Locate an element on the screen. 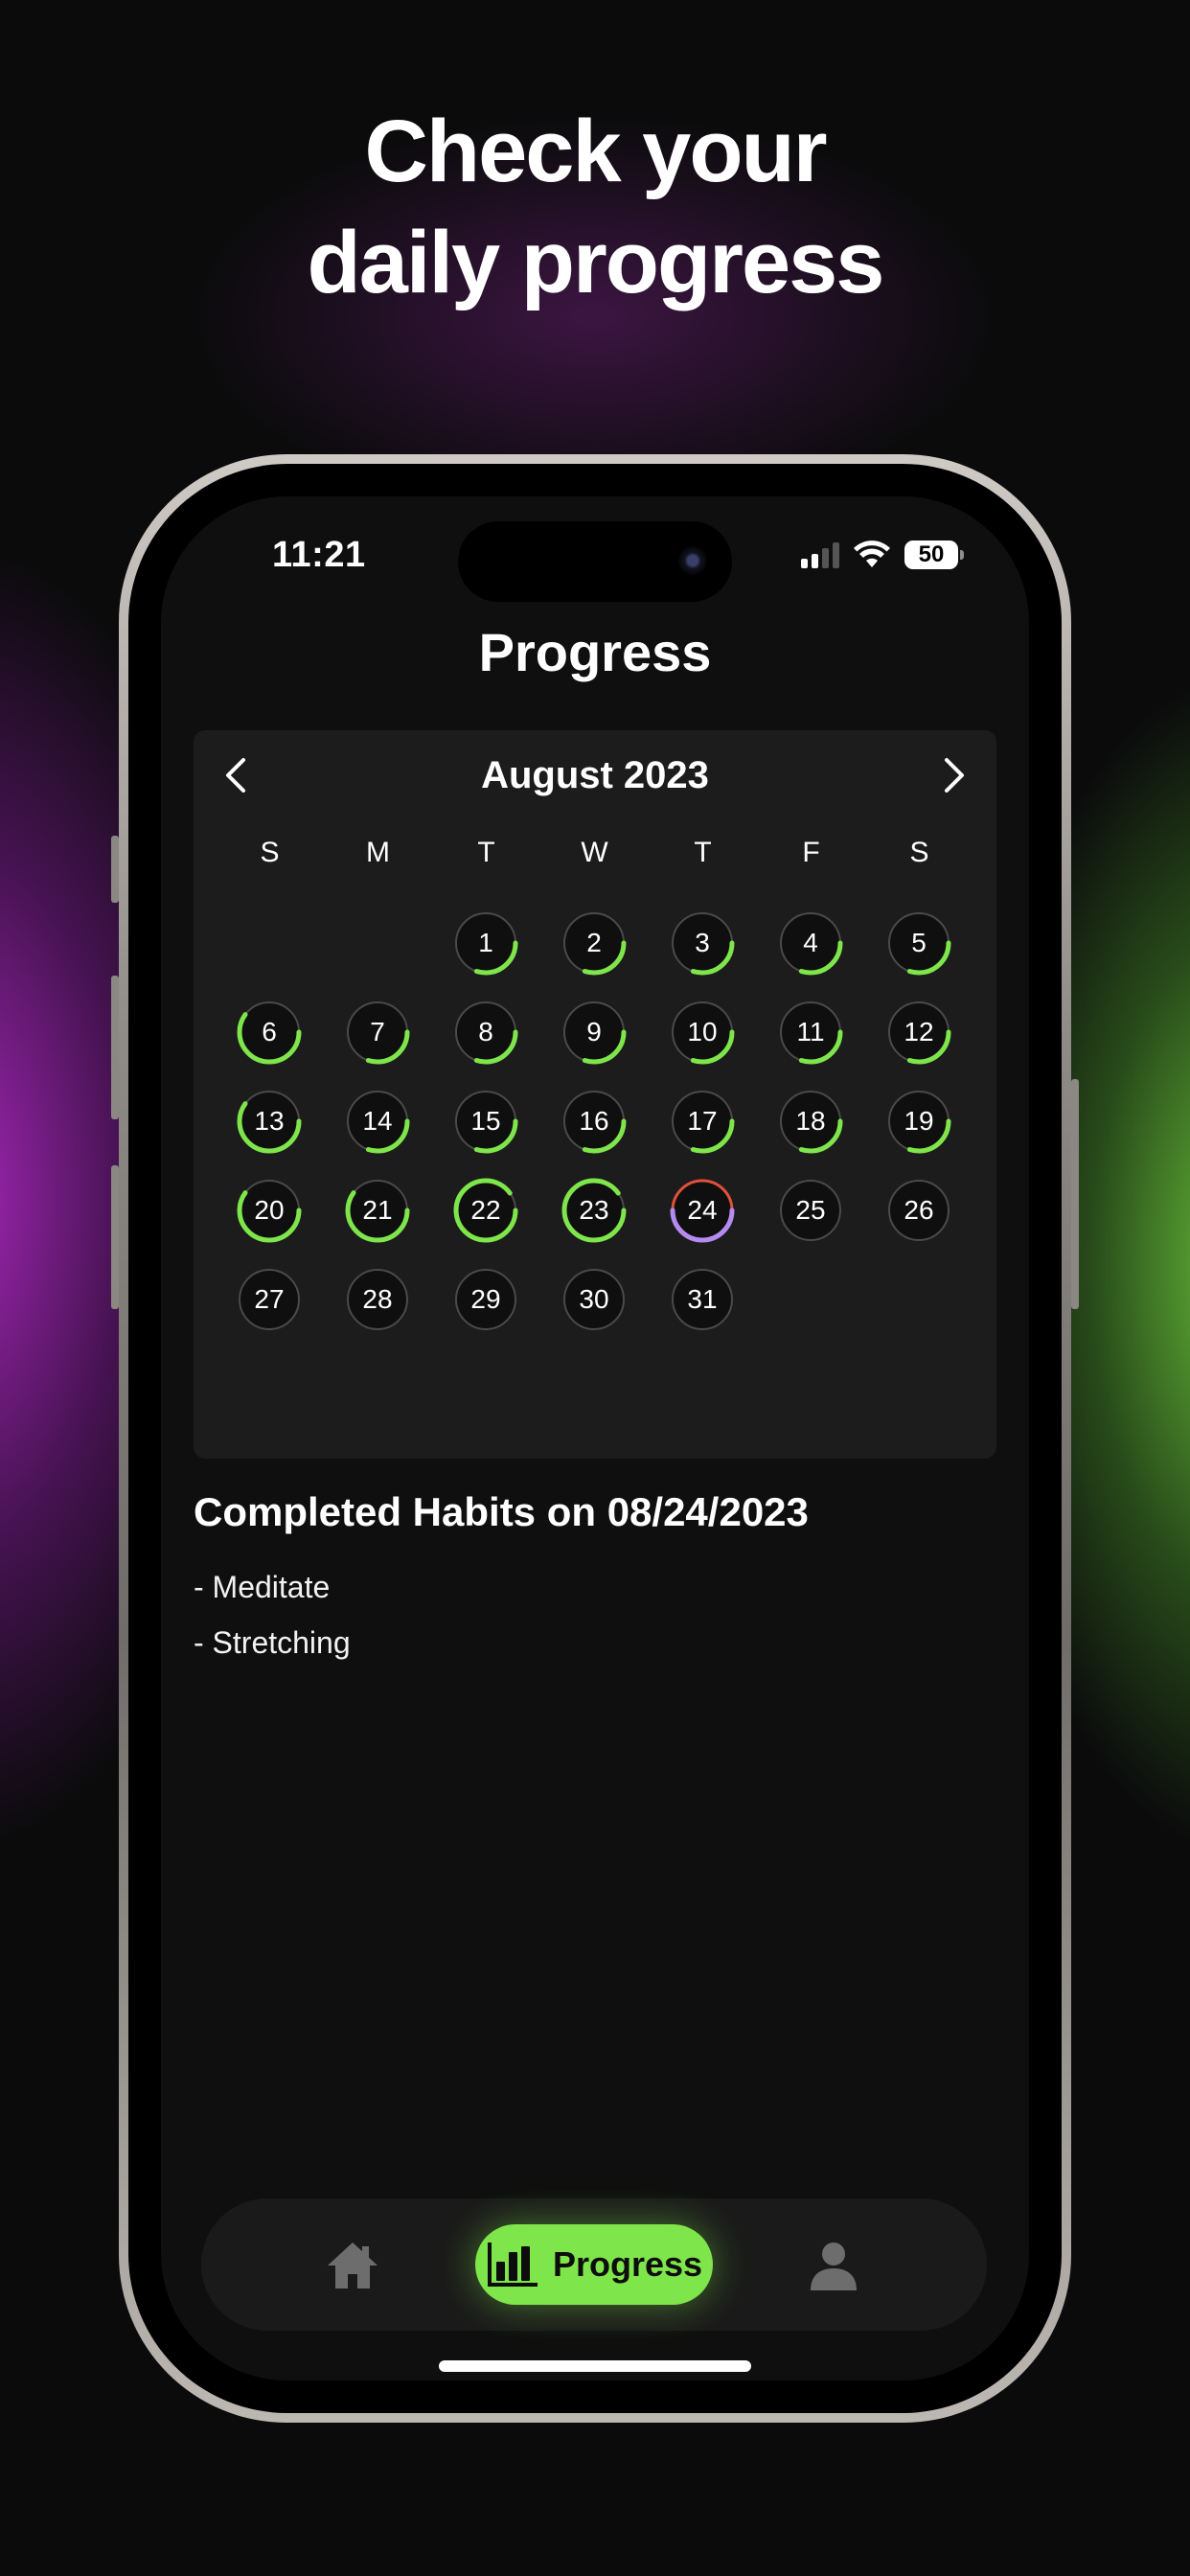 Image resolution: width=1190 pixels, height=2576 pixels. weekday-label: T is located at coordinates (486, 852).